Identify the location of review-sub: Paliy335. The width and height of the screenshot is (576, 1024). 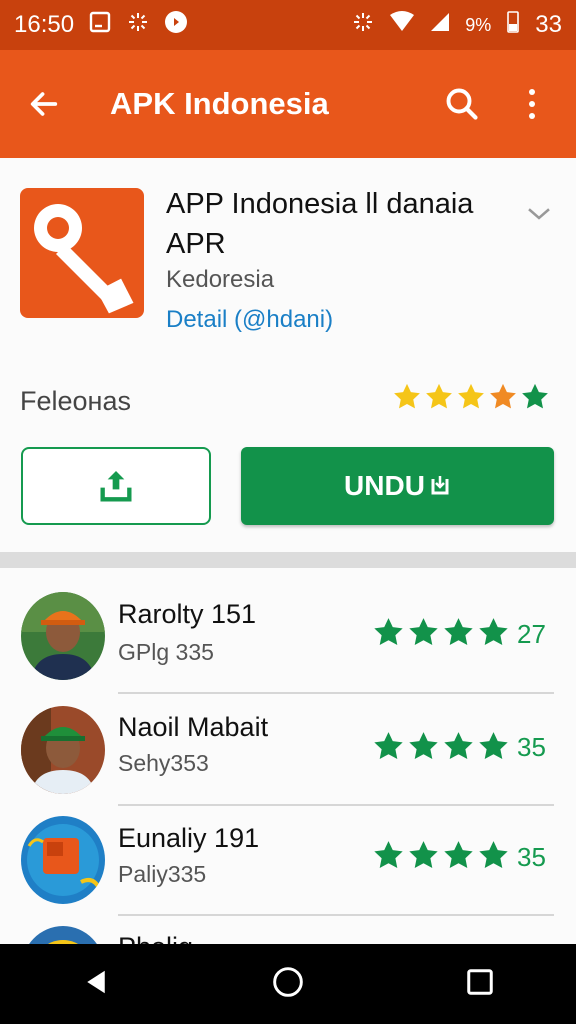
(162, 874).